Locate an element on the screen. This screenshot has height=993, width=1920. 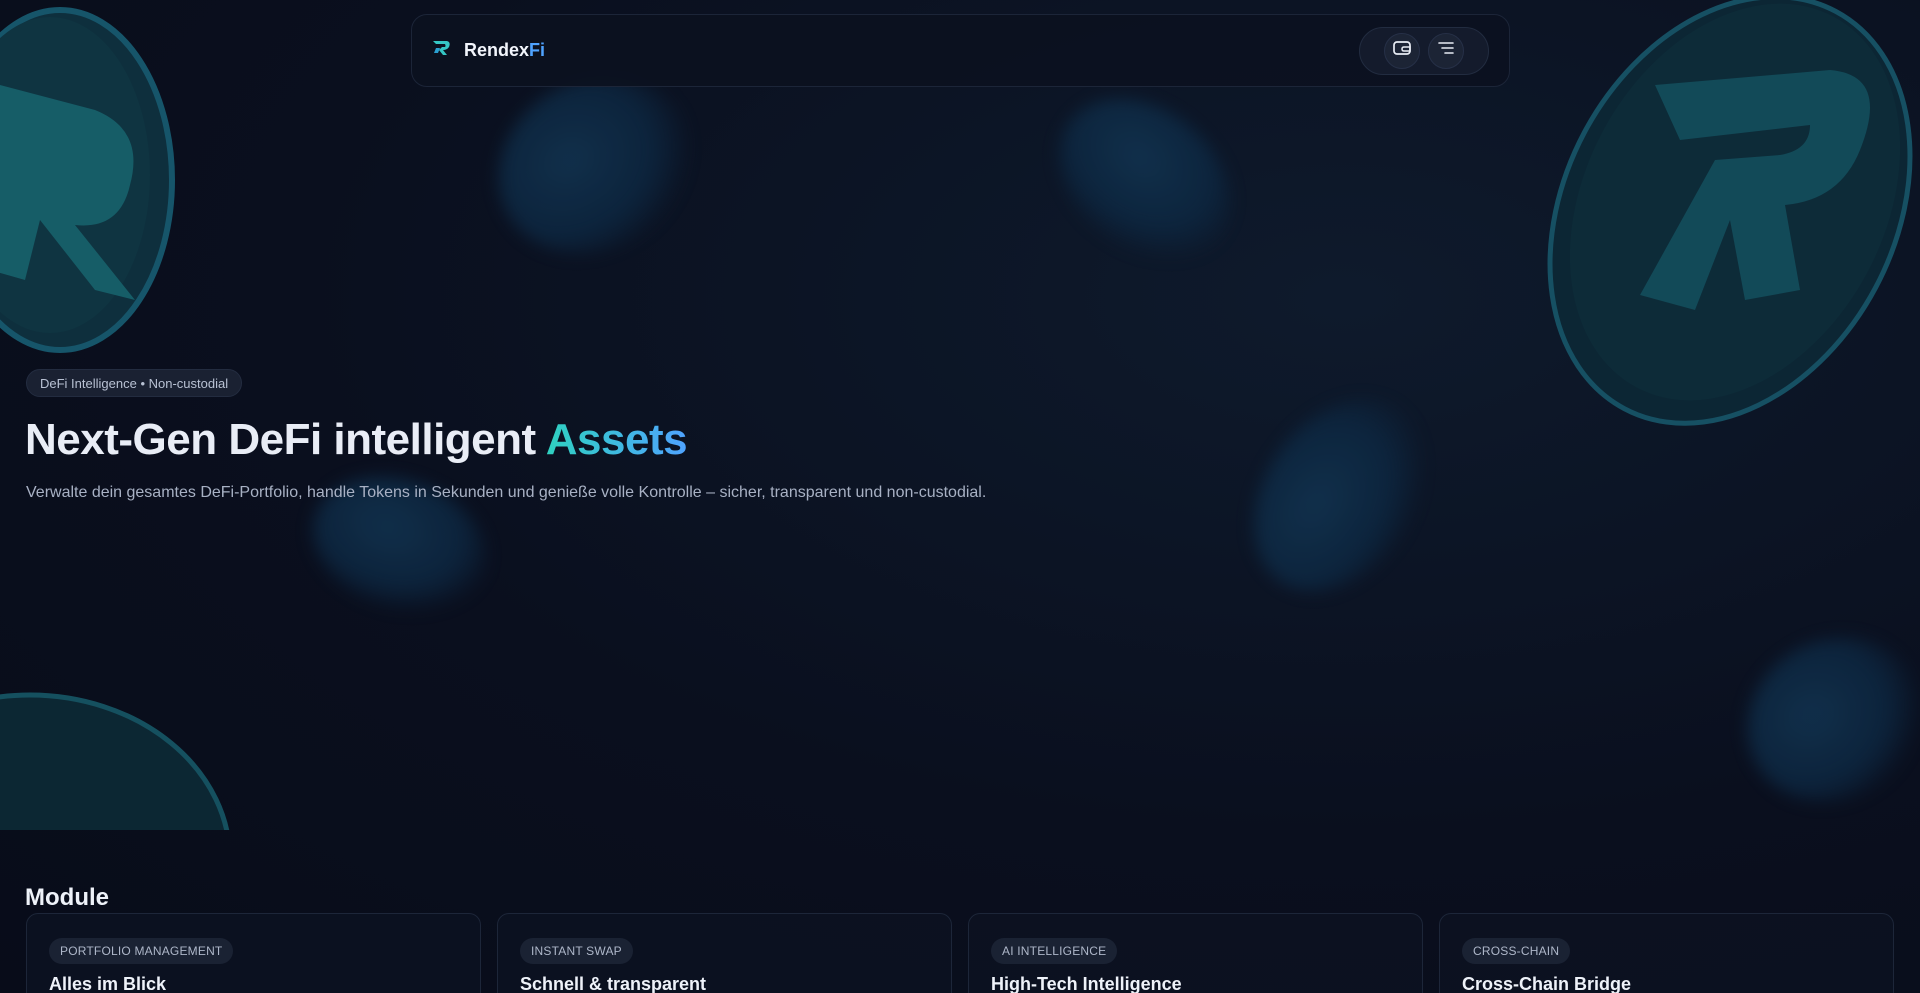
module-card-ai: AI INTELLIGENCE High-Tech Intelligence is located at coordinates (1195, 953).